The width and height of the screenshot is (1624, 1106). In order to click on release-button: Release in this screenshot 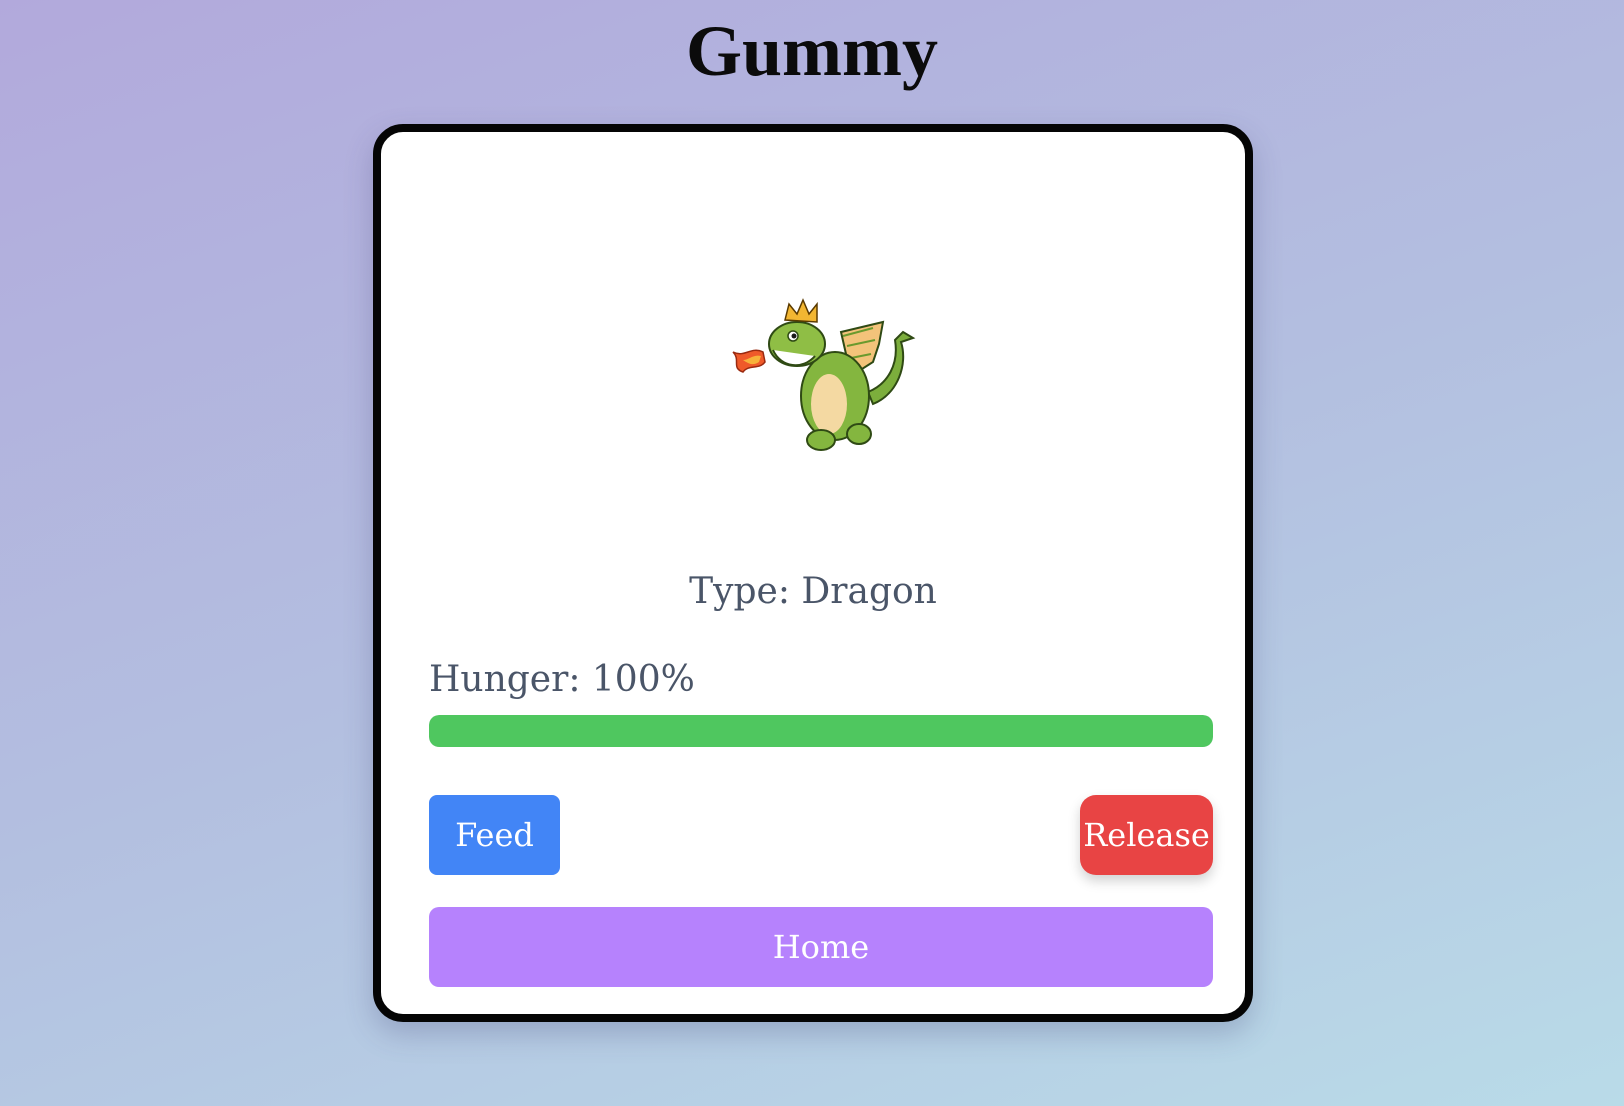, I will do `click(1146, 835)`.